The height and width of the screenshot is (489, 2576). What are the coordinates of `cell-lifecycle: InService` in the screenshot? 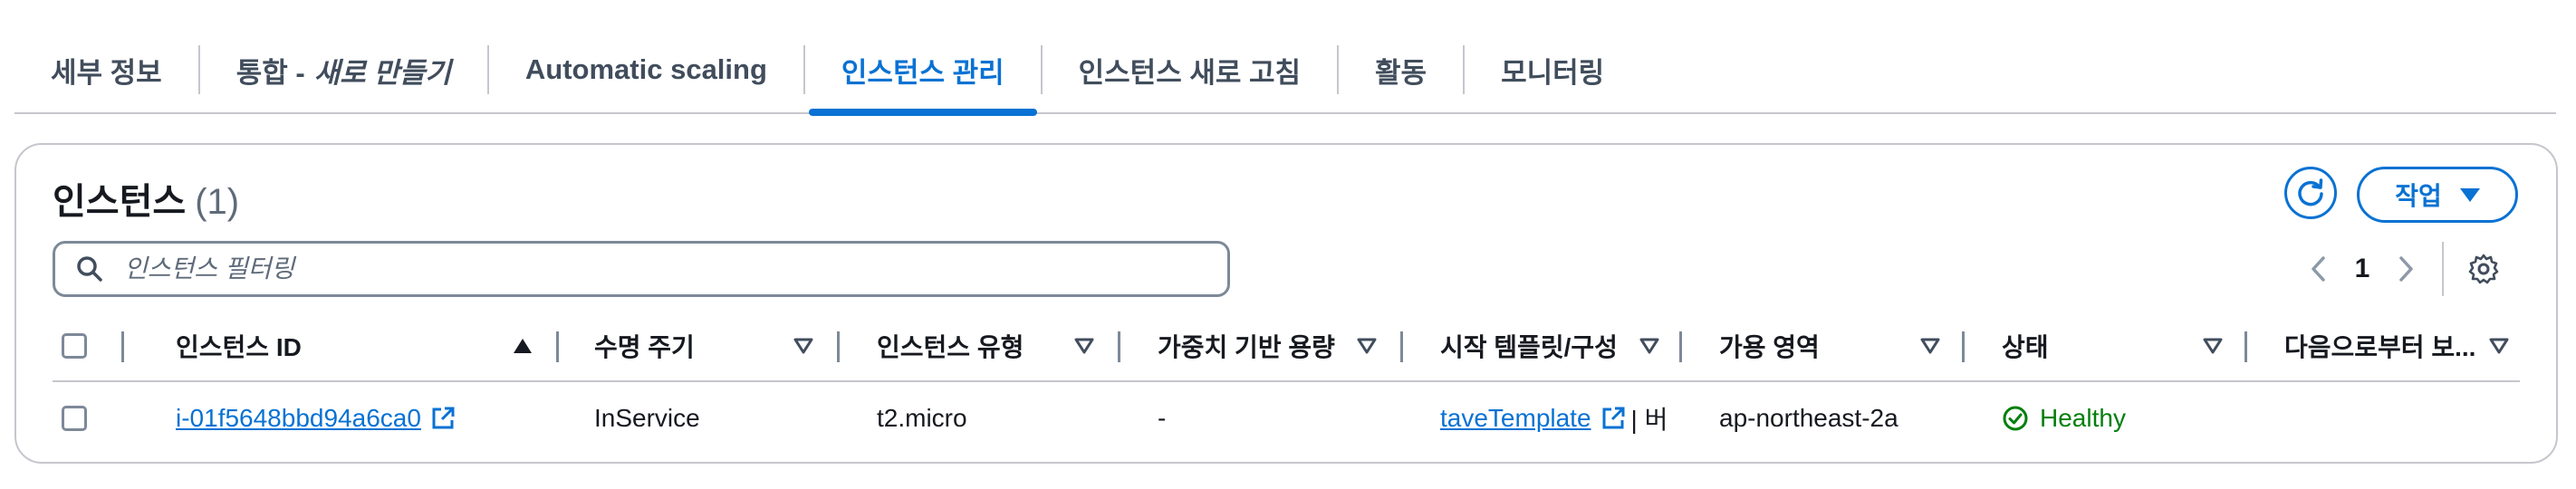 It's located at (647, 418).